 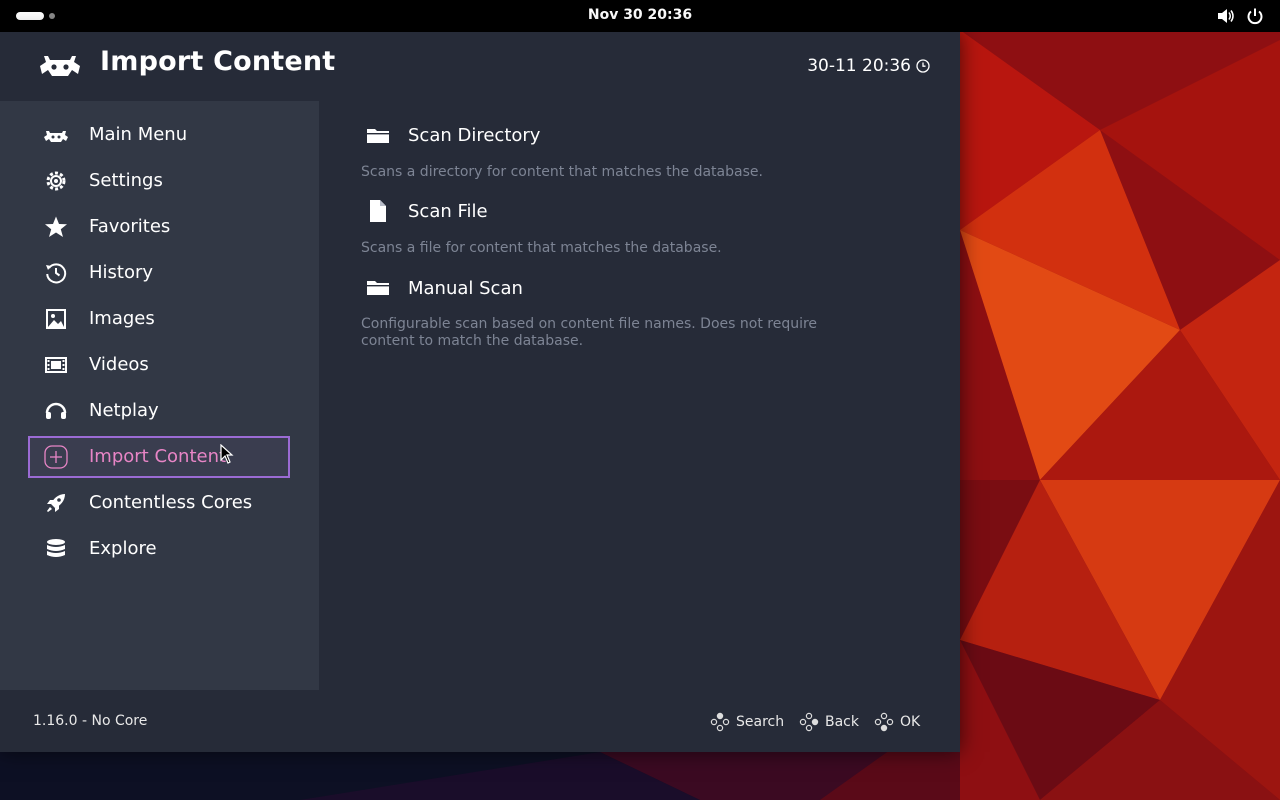 I want to click on sidebar-item-label: Settings, so click(x=126, y=180).